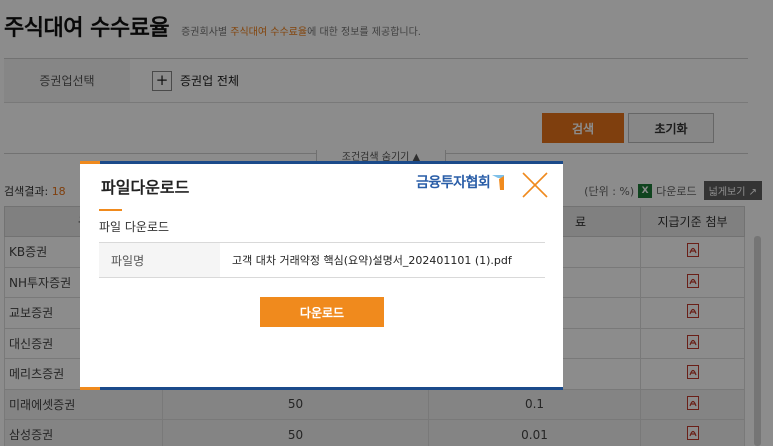 This screenshot has width=773, height=446. Describe the element at coordinates (90, 162) in the screenshot. I see `modal-accent-top` at that location.